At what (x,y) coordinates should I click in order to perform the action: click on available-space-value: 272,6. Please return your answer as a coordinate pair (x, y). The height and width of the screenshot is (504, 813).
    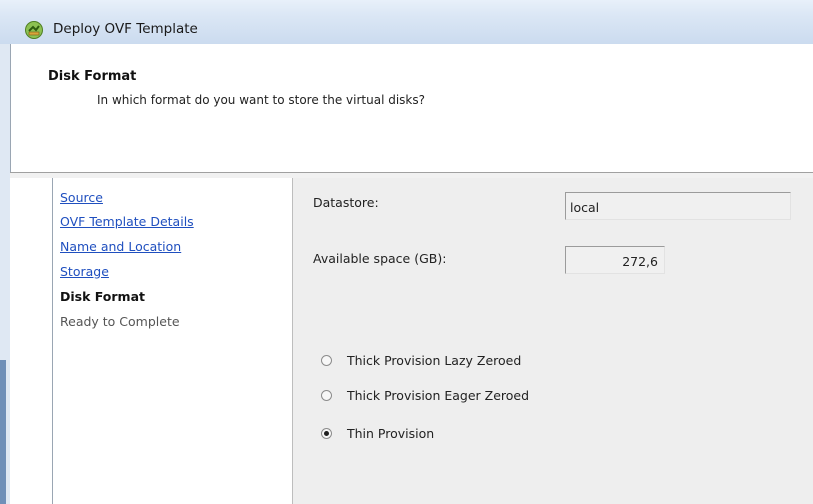
    Looking at the image, I should click on (640, 261).